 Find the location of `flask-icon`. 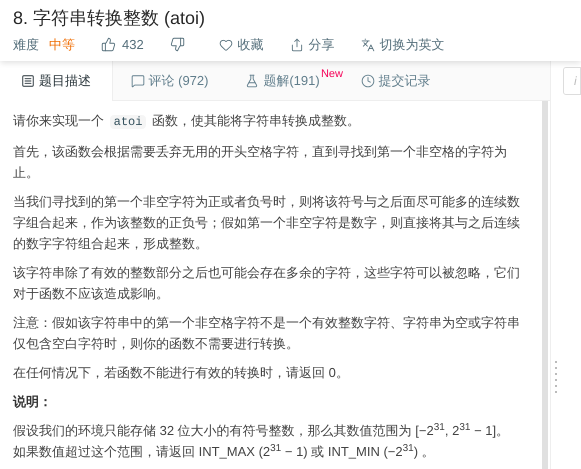

flask-icon is located at coordinates (252, 81).